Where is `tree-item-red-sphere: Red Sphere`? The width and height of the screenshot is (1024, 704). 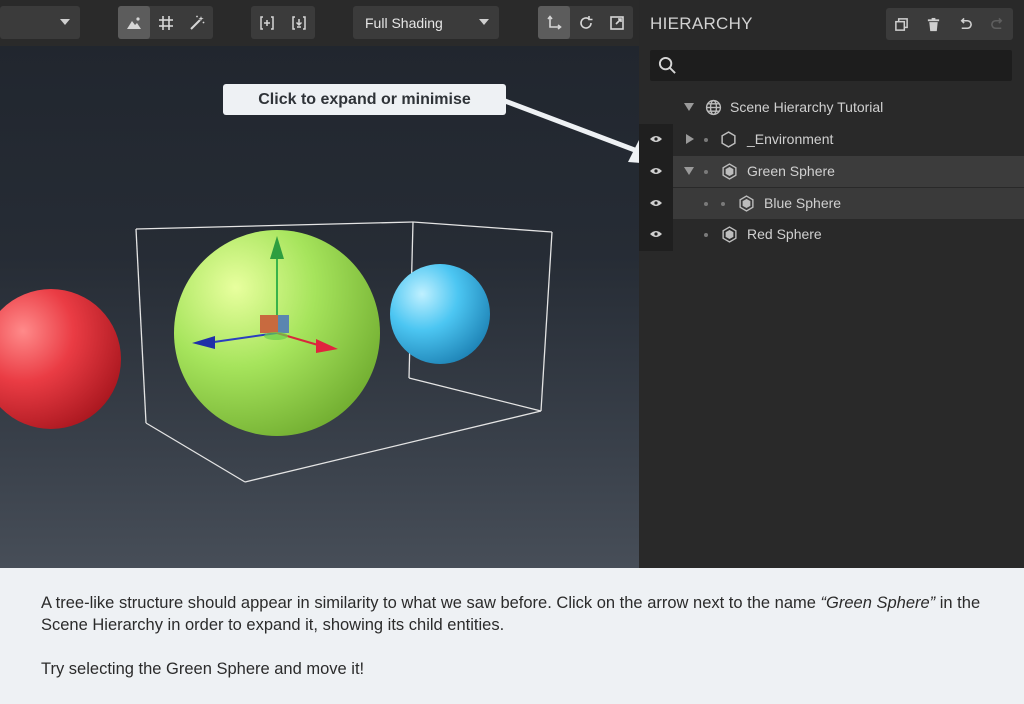
tree-item-red-sphere: Red Sphere is located at coordinates (848, 234).